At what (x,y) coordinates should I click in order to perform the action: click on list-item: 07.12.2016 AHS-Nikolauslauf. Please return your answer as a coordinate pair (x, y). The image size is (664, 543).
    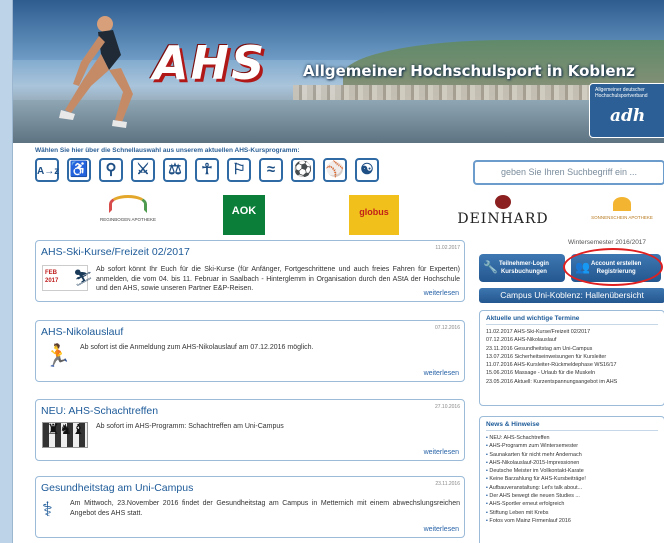
    Looking at the image, I should click on (551, 340).